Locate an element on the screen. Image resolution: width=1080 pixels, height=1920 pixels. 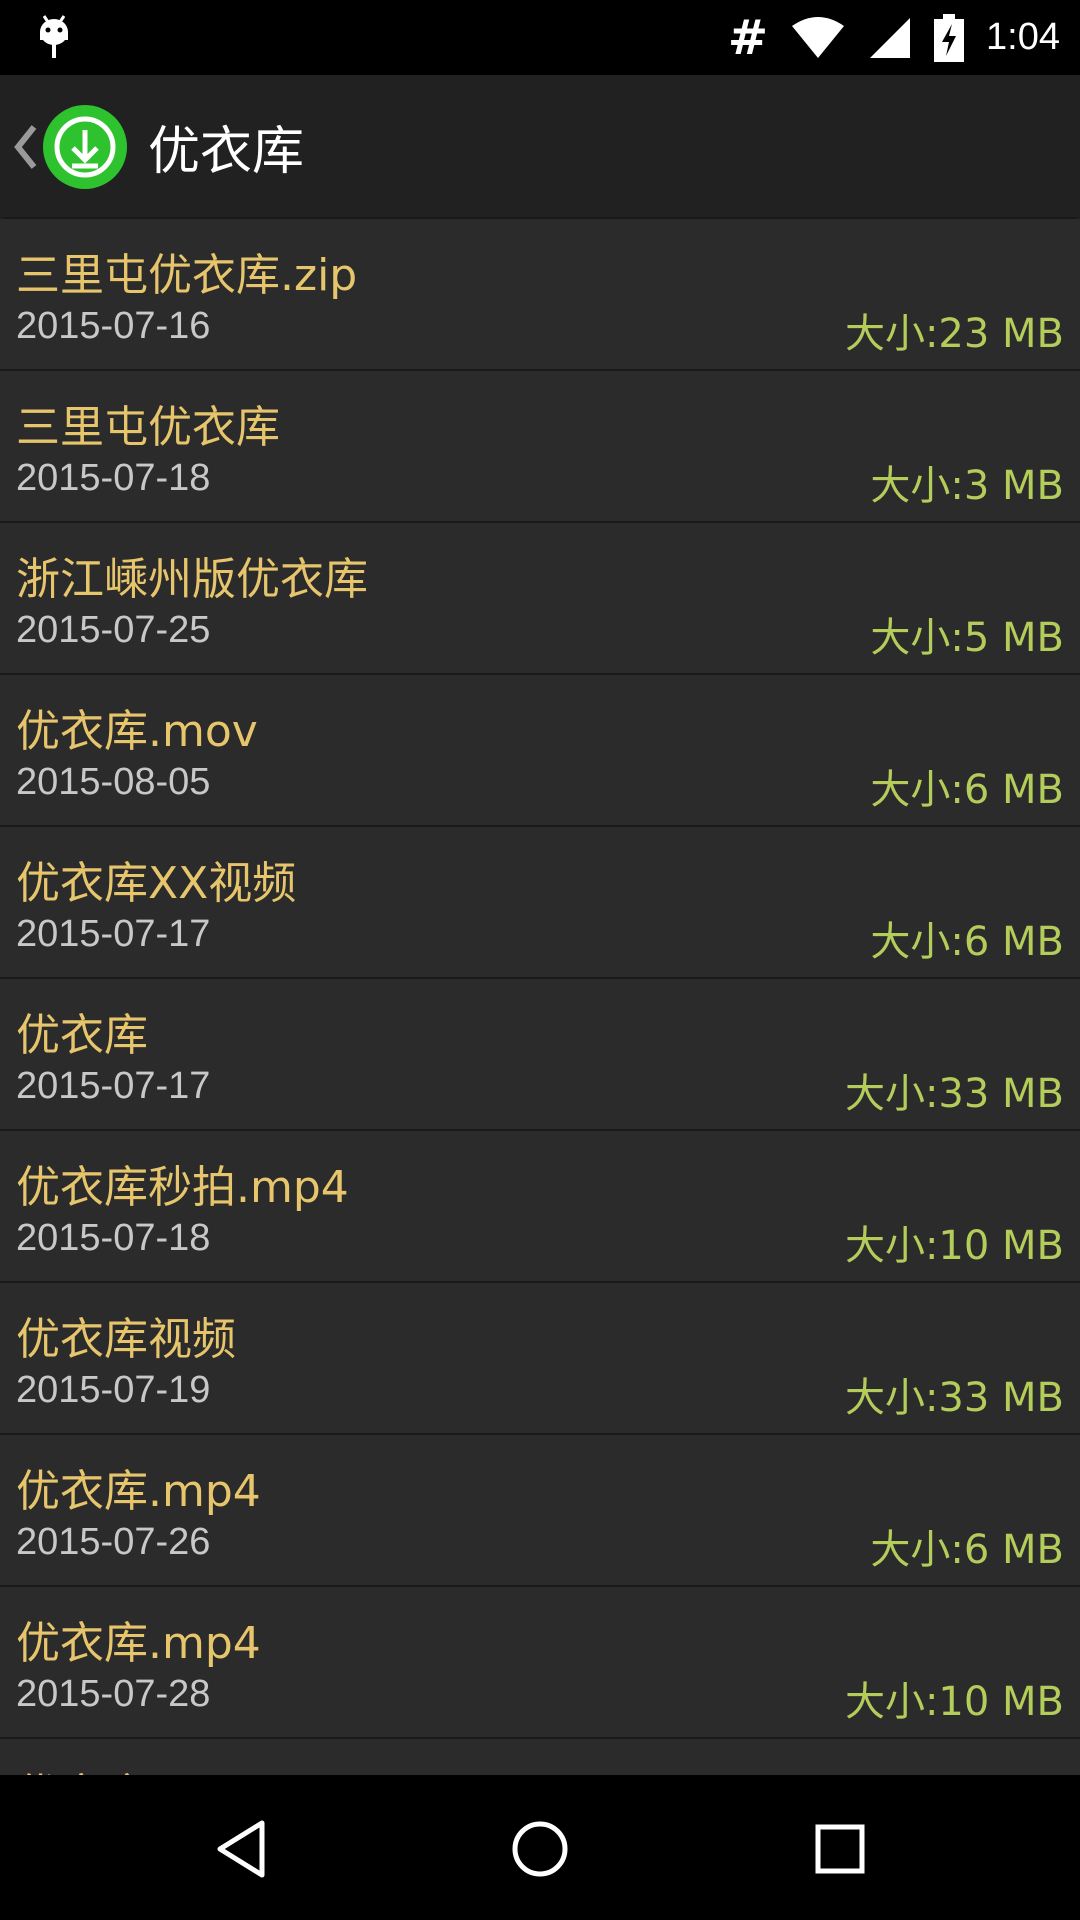
file-name: 三里屯优衣库 is located at coordinates (148, 427).